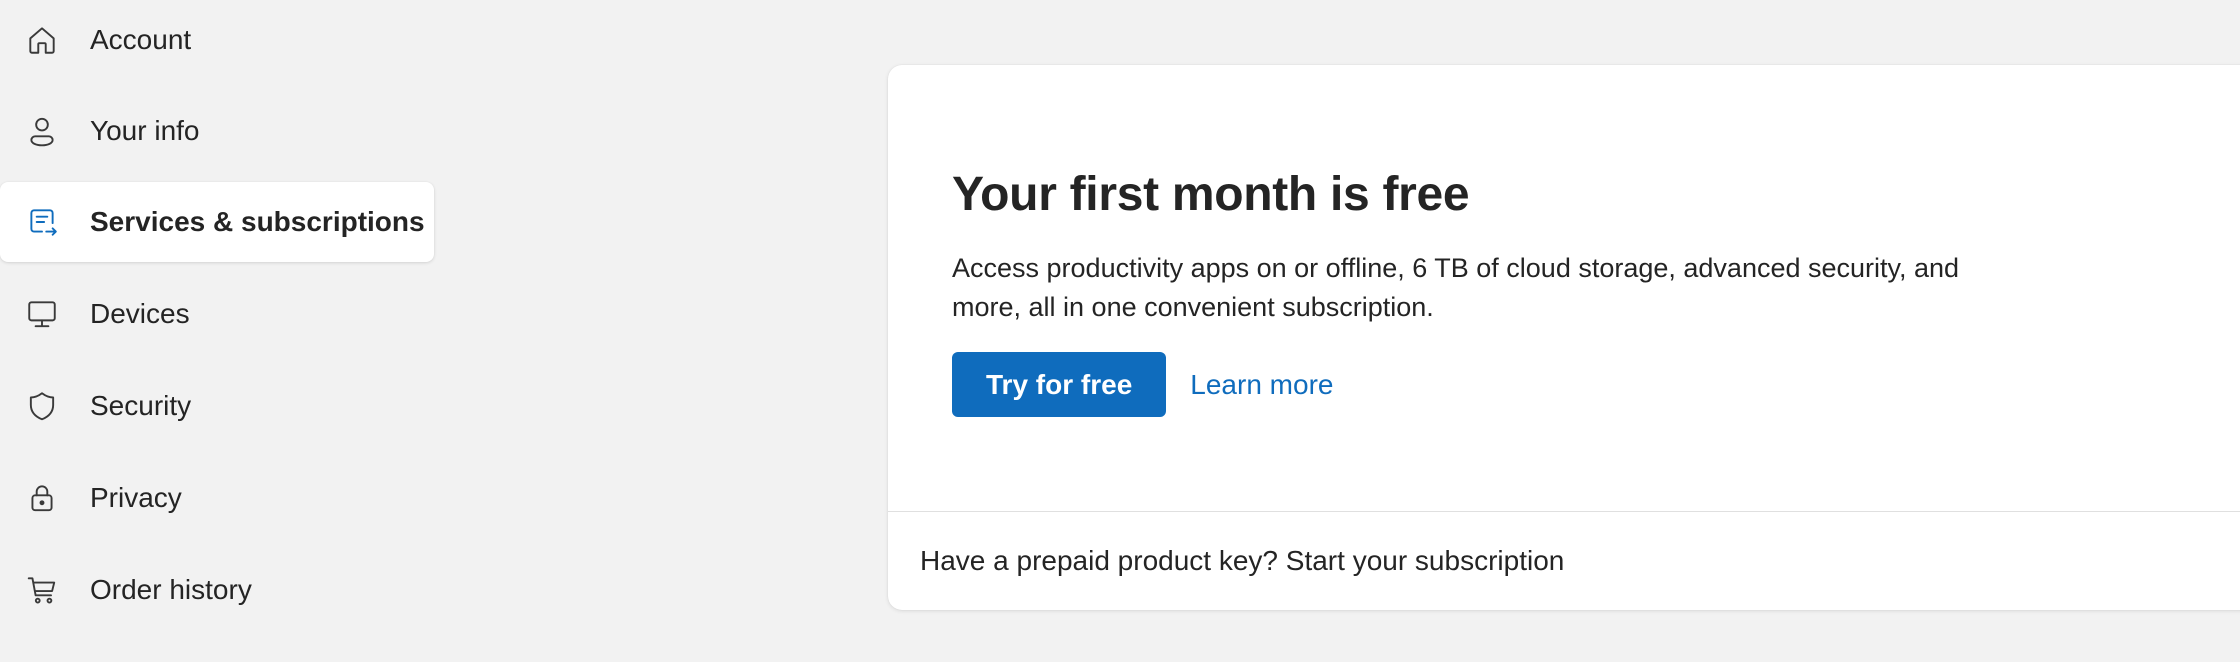 The width and height of the screenshot is (2240, 662). What do you see at coordinates (217, 498) in the screenshot?
I see `sidebar-item-privacy: Privacy` at bounding box center [217, 498].